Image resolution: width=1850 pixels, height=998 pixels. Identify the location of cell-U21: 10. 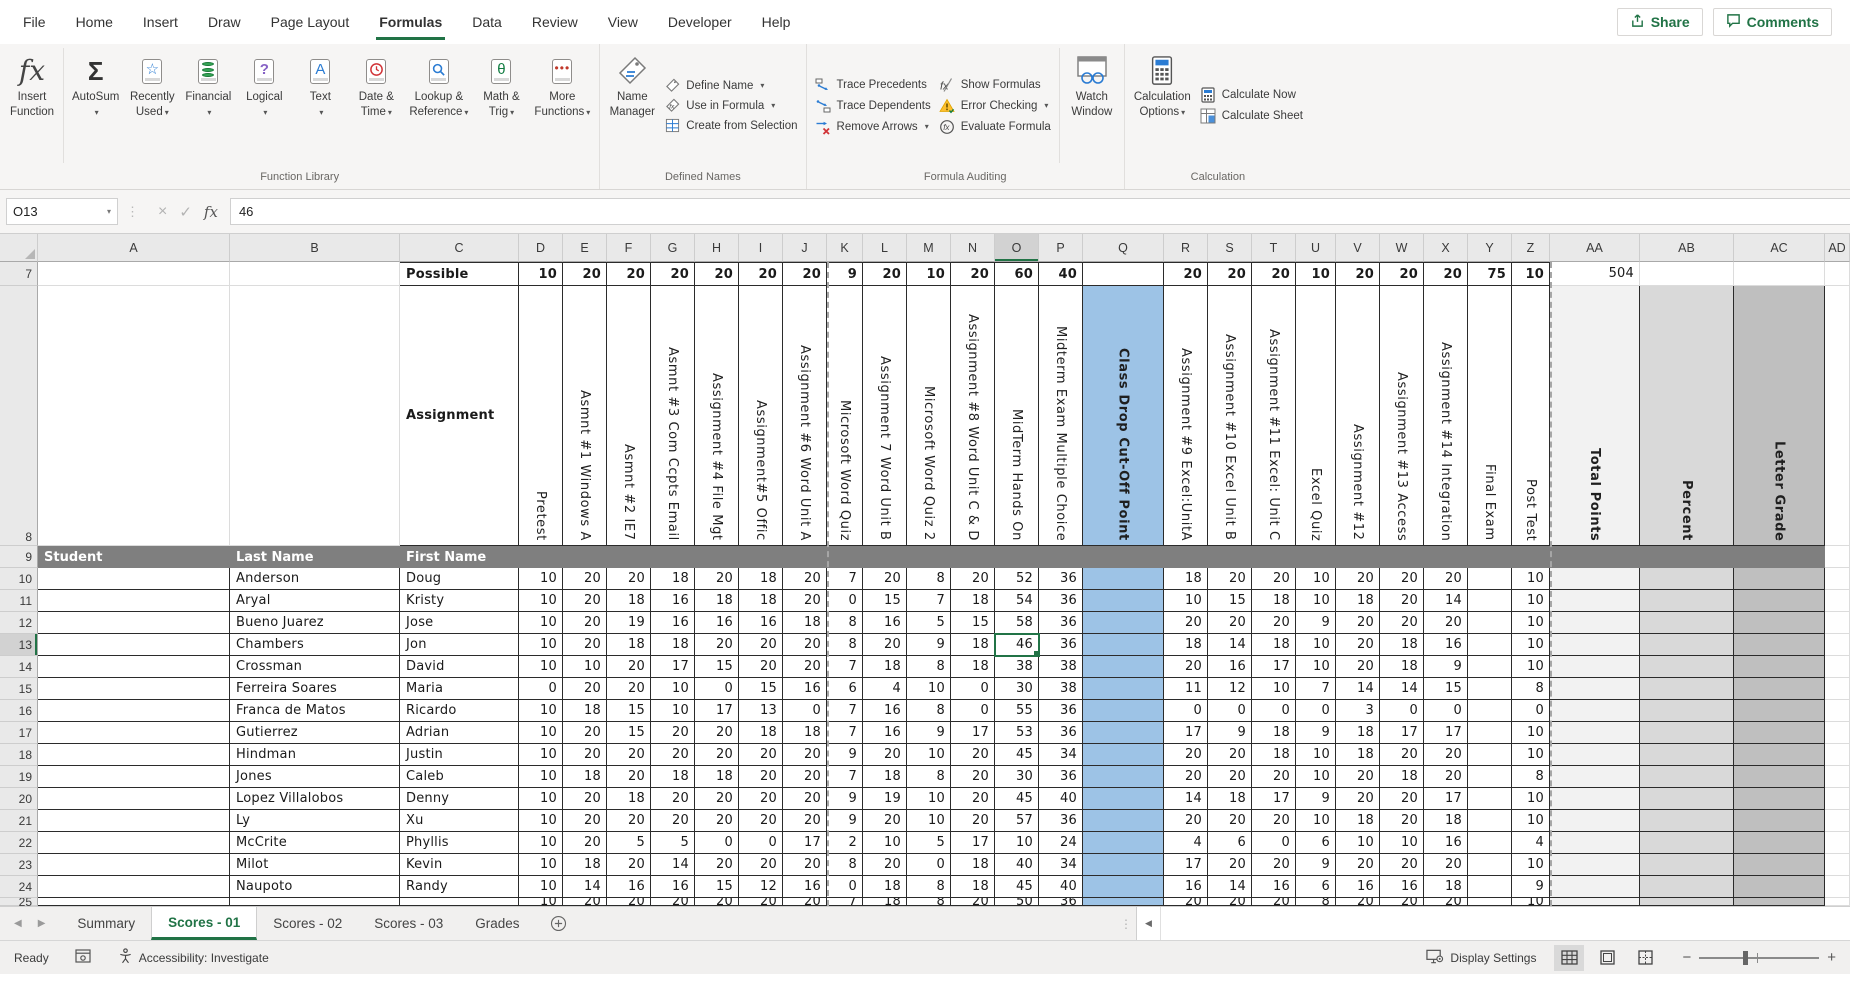
(1316, 821).